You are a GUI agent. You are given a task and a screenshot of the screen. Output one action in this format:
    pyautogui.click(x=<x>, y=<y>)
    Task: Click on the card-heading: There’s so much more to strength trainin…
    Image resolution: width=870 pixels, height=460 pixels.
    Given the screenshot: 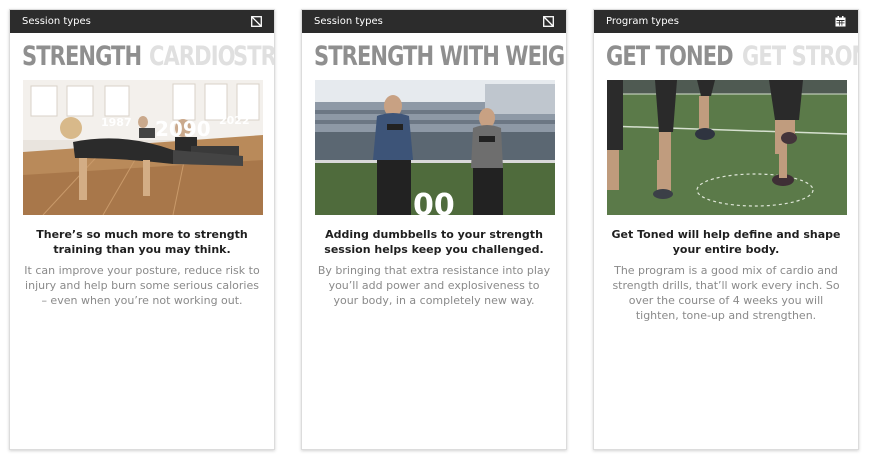 What is the action you would take?
    pyautogui.click(x=142, y=242)
    